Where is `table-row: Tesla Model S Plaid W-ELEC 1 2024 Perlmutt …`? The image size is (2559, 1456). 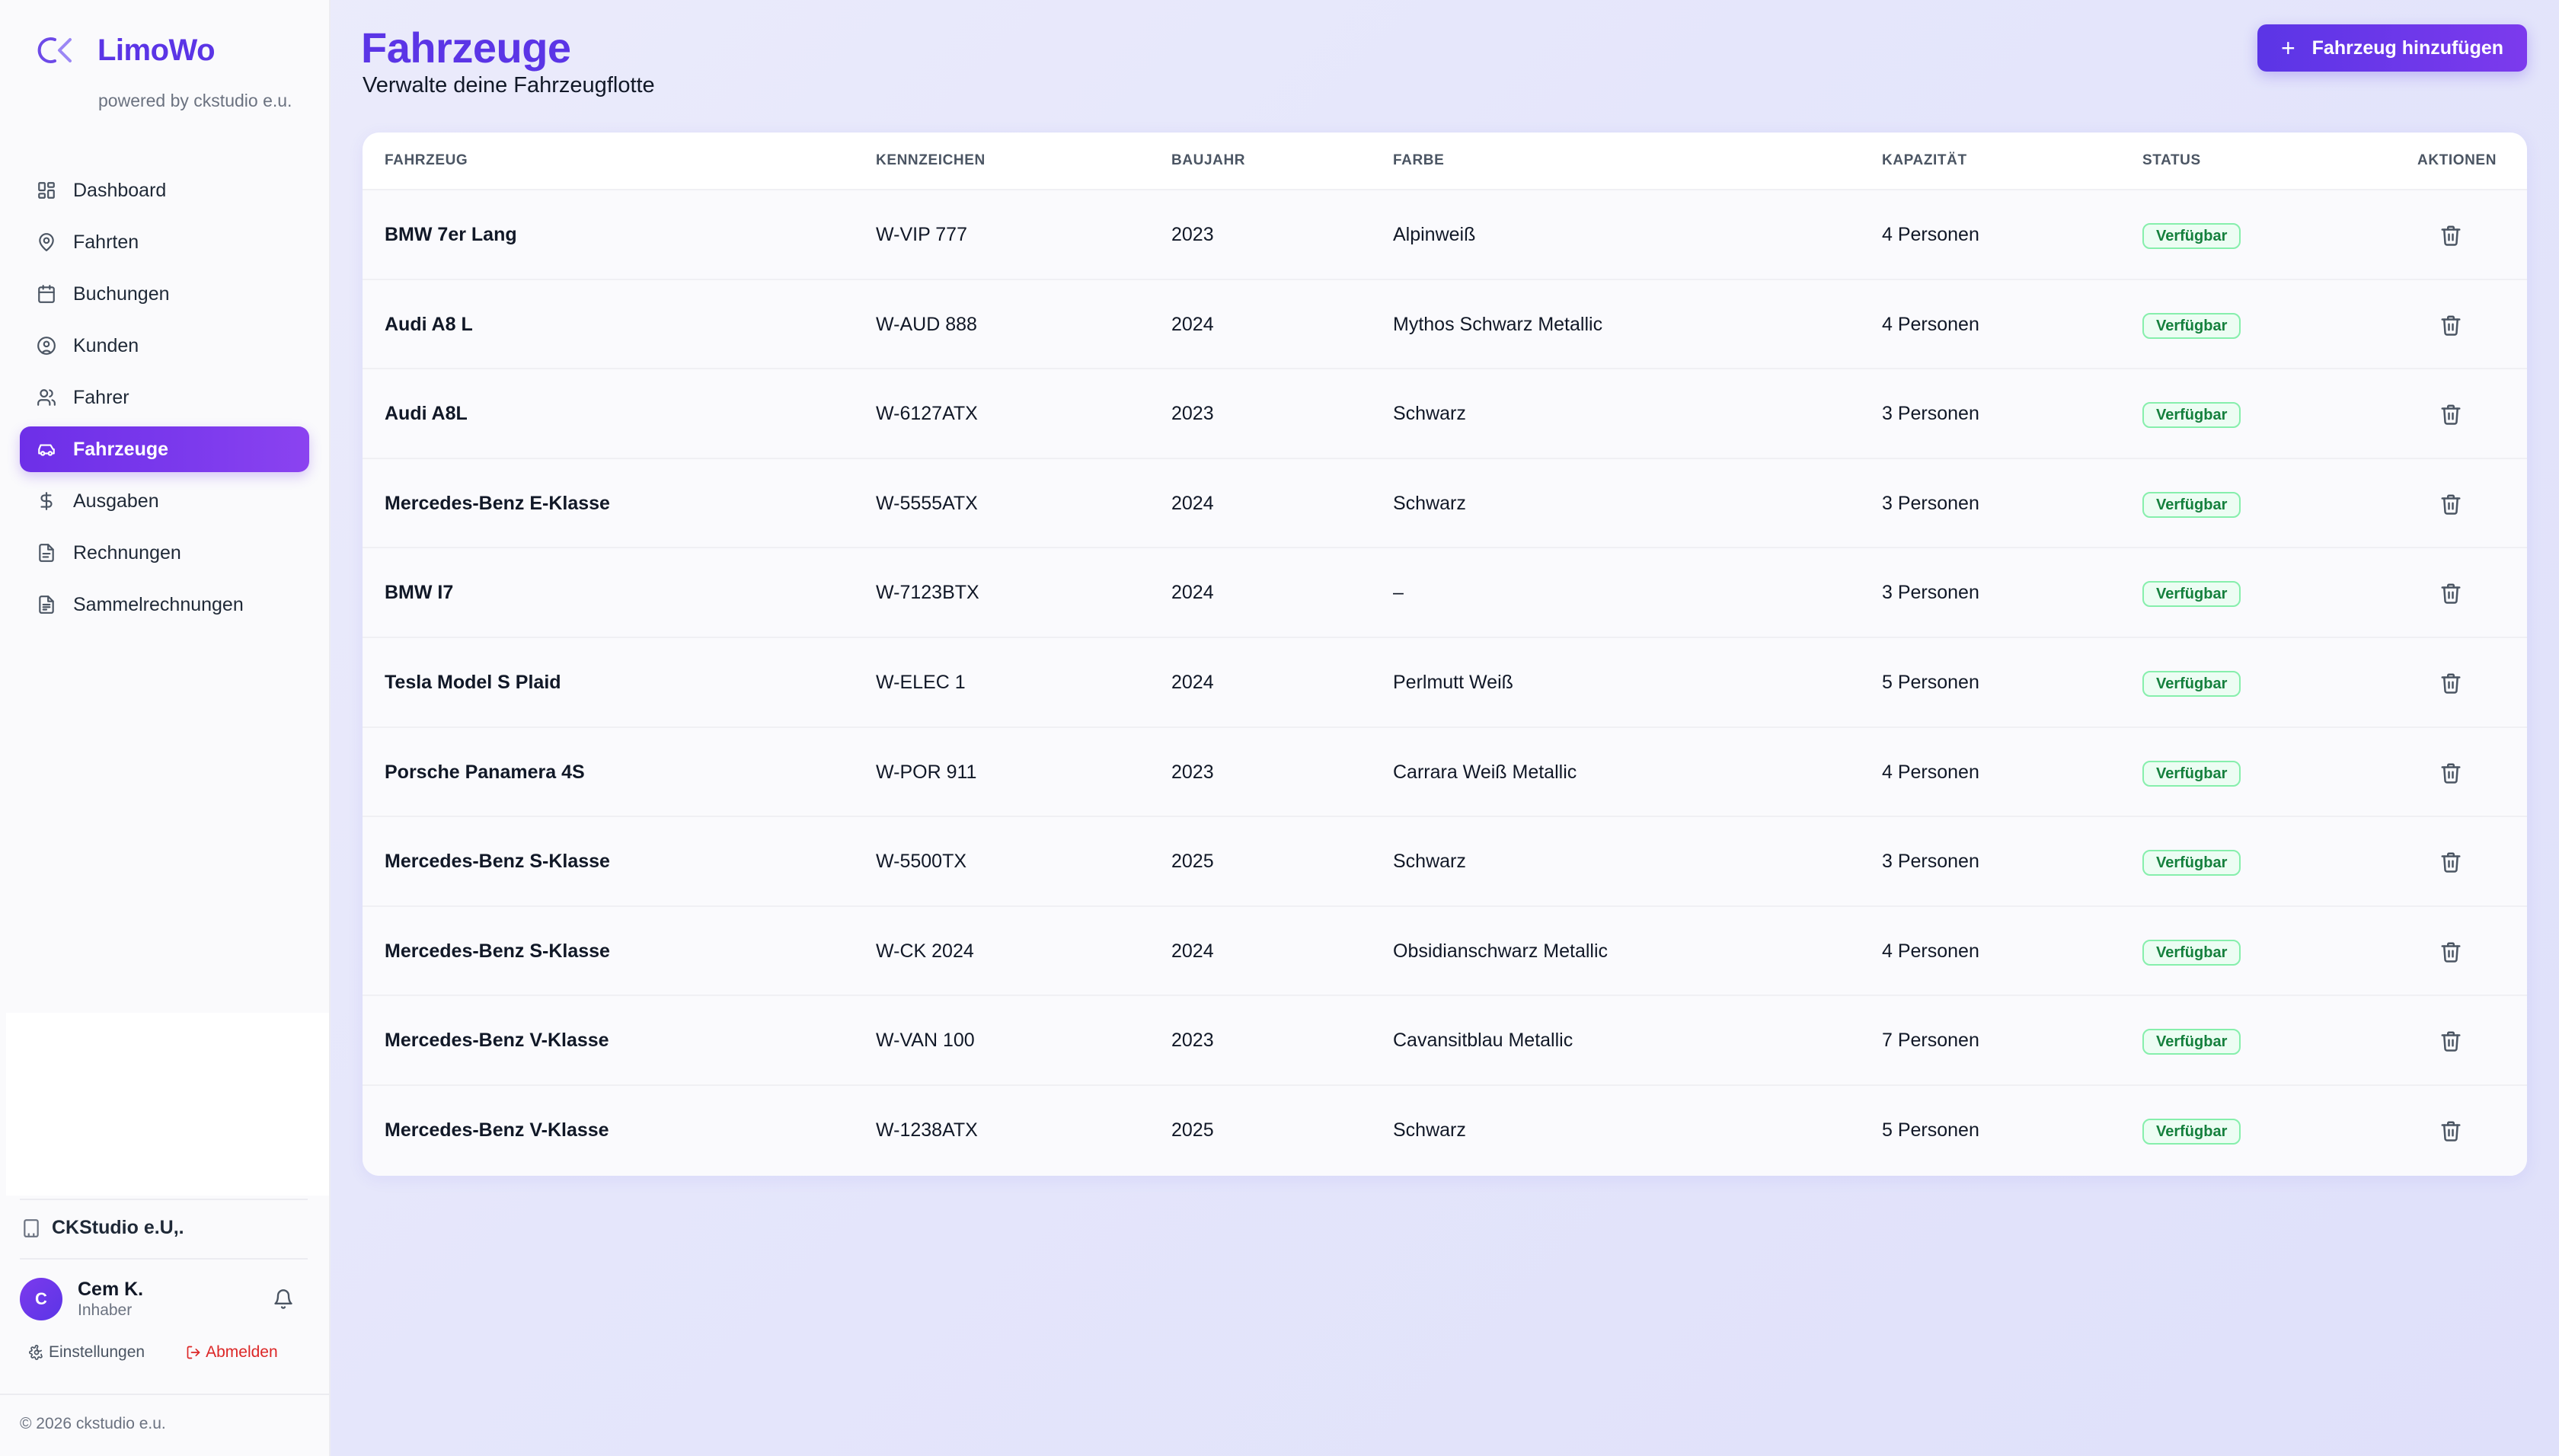 table-row: Tesla Model S Plaid W-ELEC 1 2024 Perlmutt … is located at coordinates (1445, 682).